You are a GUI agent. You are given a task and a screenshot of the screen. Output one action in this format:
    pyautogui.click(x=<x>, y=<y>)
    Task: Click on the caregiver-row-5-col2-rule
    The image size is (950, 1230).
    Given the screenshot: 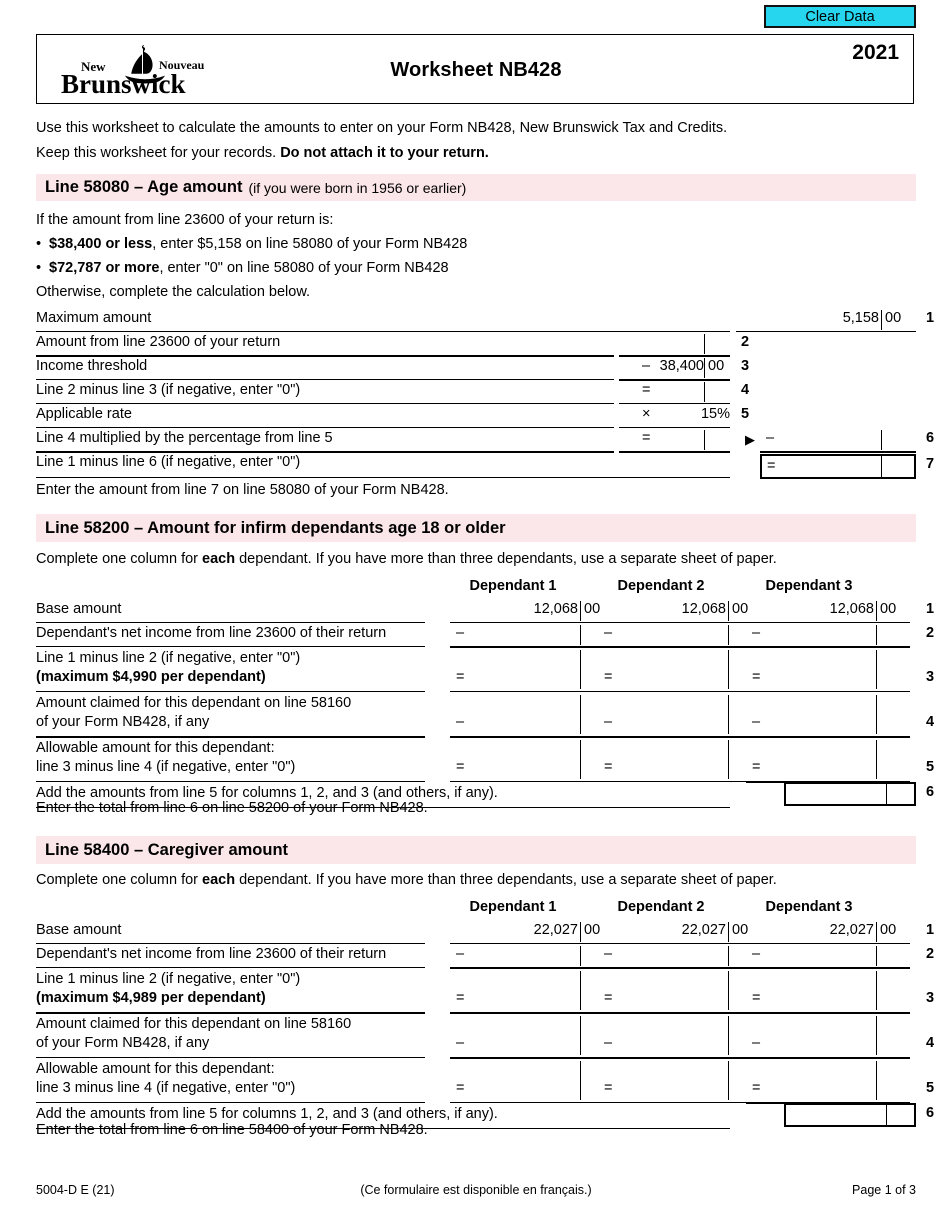 What is the action you would take?
    pyautogui.click(x=680, y=1102)
    